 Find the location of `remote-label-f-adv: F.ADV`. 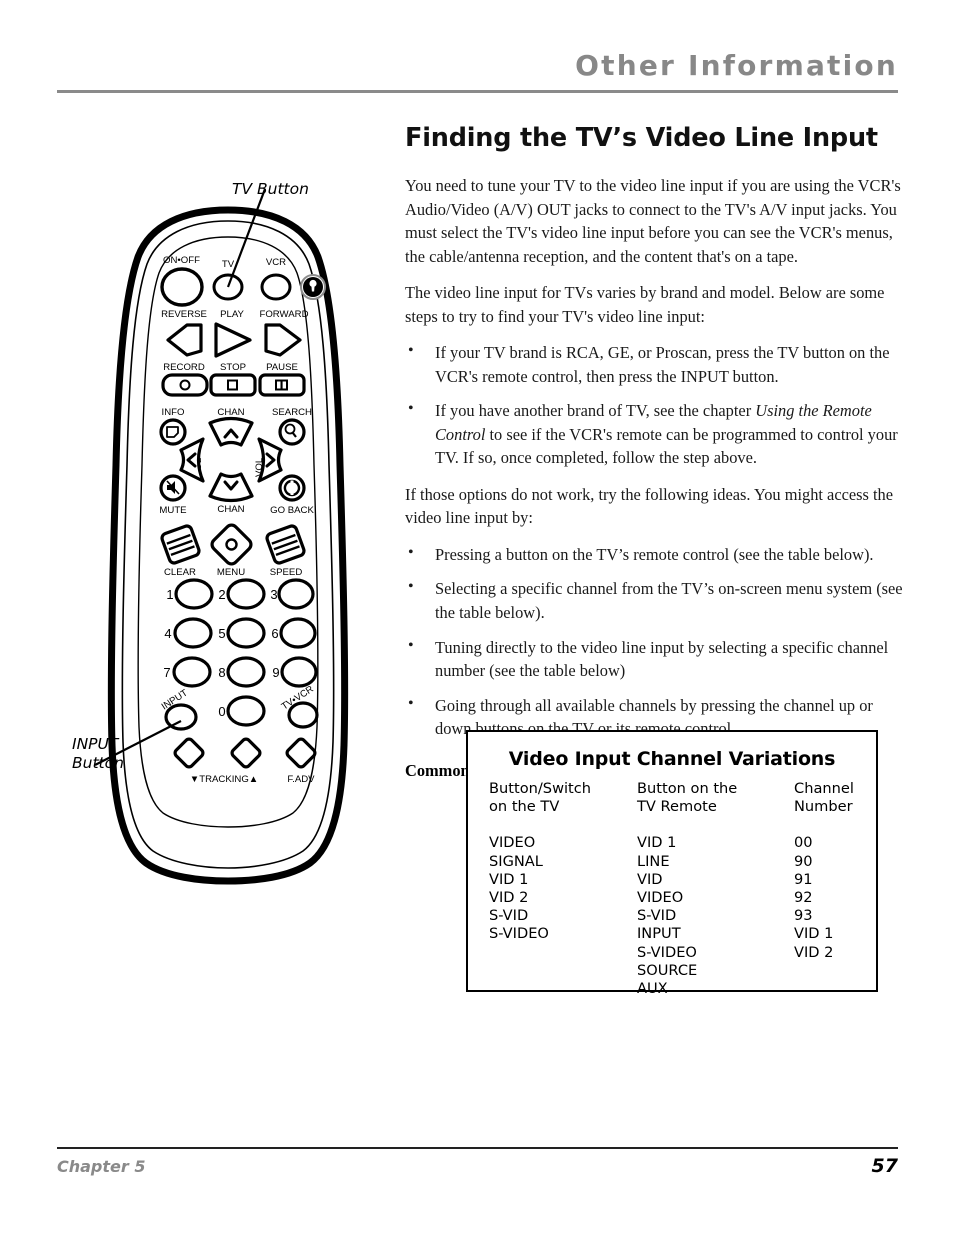

remote-label-f-adv: F.ADV is located at coordinates (301, 779).